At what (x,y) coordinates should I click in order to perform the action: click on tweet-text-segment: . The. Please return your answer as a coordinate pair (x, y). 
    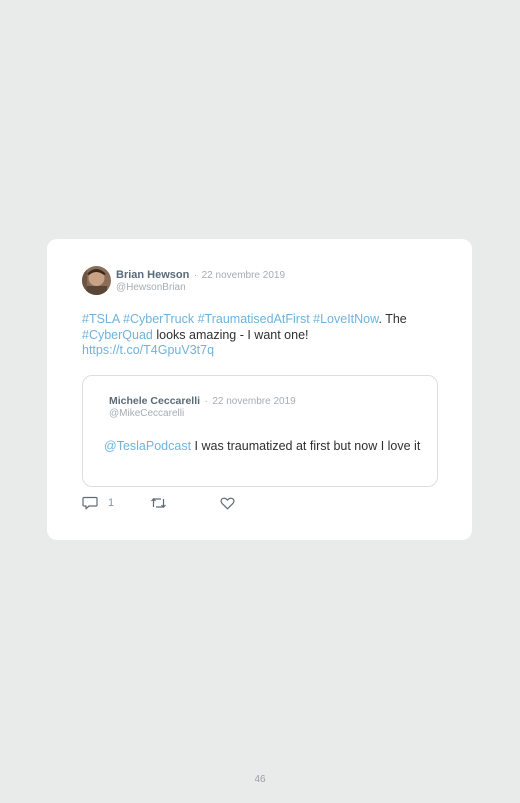
    Looking at the image, I should click on (392, 319).